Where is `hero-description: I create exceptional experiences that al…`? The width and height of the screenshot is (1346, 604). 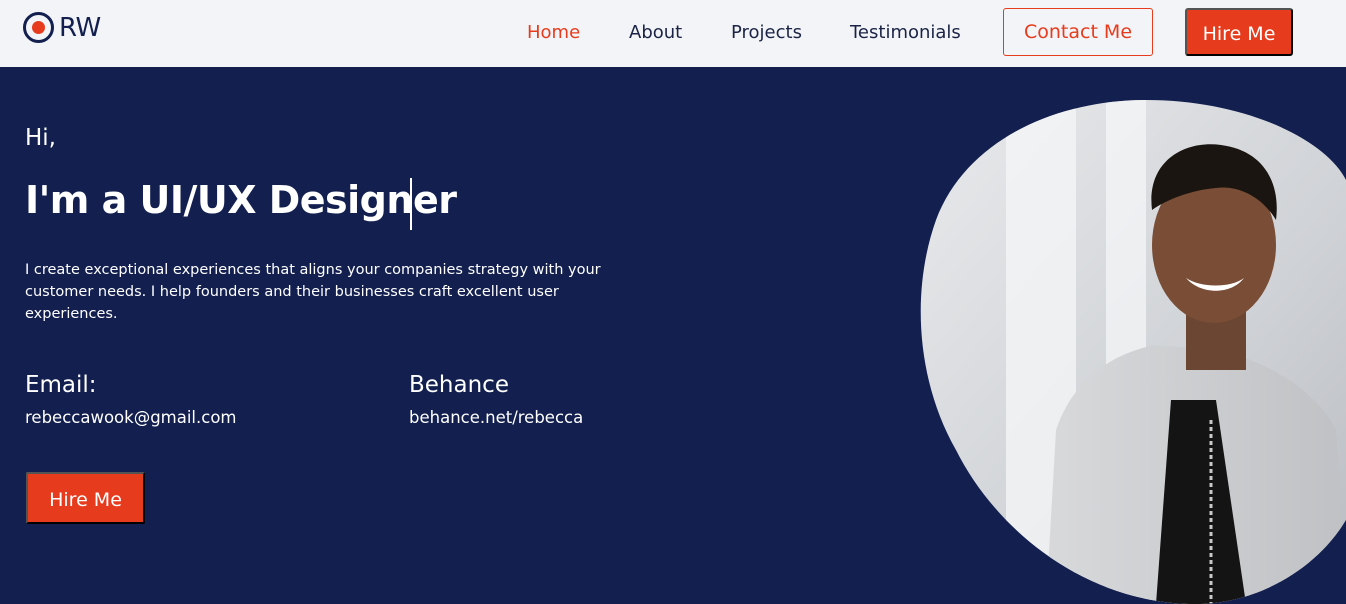 hero-description: I create exceptional experiences that al… is located at coordinates (313, 292).